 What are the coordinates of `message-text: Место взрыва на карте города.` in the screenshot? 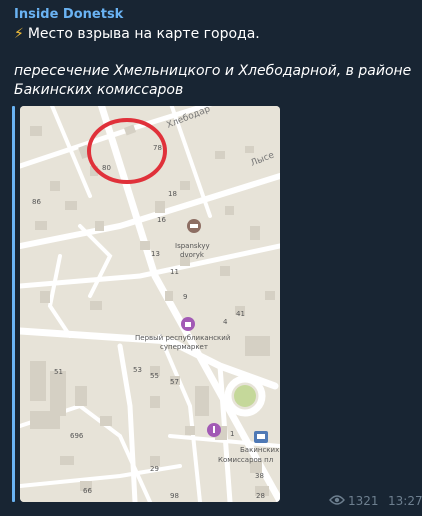 It's located at (143, 34).